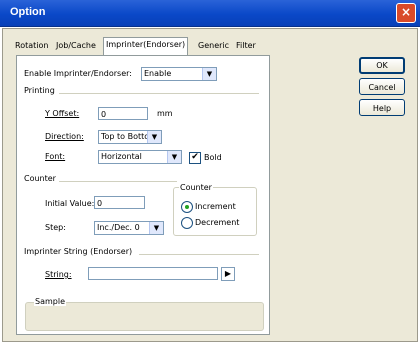 Image resolution: width=420 pixels, height=343 pixels. What do you see at coordinates (76, 46) in the screenshot?
I see `tab-job-cache: Job/Cache` at bounding box center [76, 46].